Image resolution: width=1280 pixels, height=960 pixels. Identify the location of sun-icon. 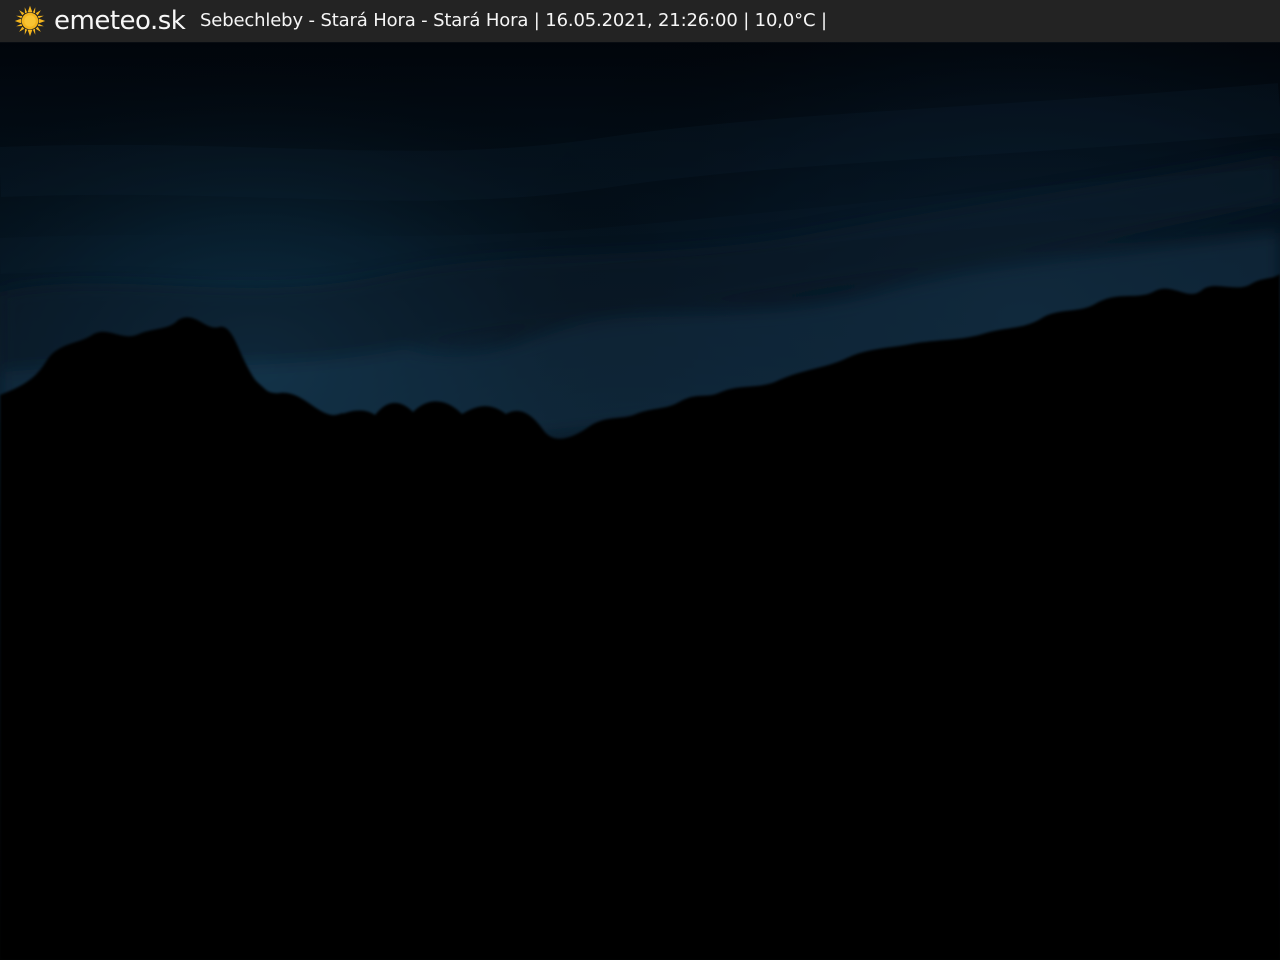
(30, 21).